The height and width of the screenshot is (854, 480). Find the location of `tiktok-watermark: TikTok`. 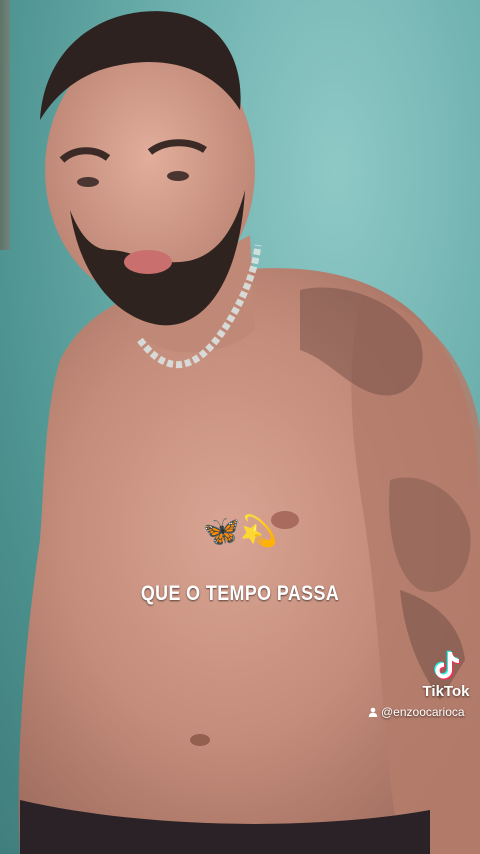

tiktok-watermark: TikTok is located at coordinates (446, 674).